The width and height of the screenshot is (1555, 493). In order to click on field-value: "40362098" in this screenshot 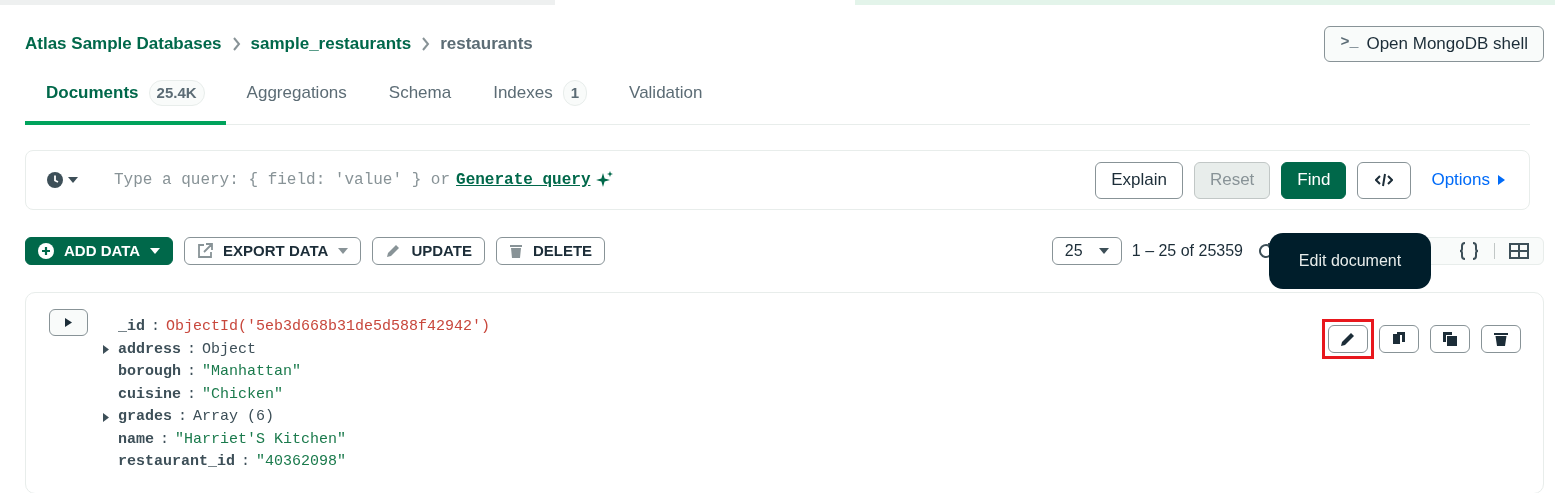, I will do `click(301, 462)`.